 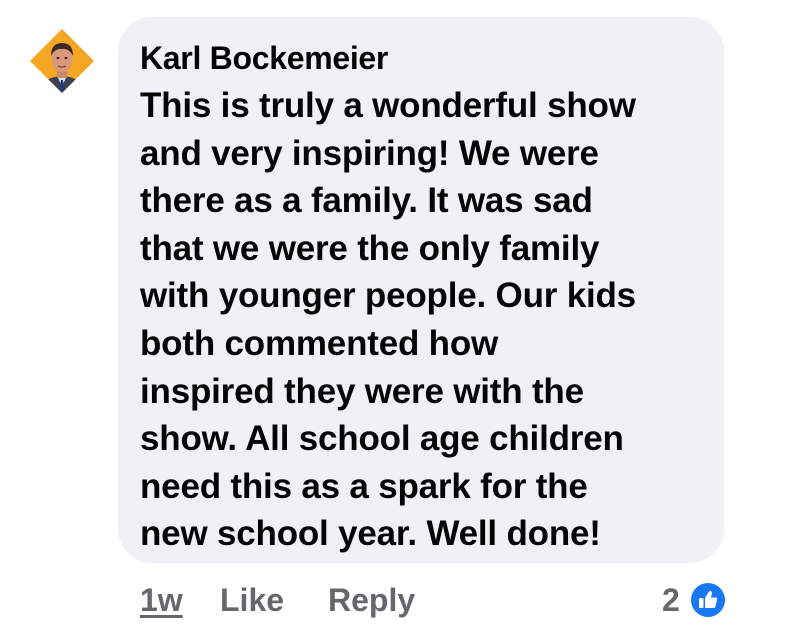 I want to click on avatar-photo, so click(x=62, y=61).